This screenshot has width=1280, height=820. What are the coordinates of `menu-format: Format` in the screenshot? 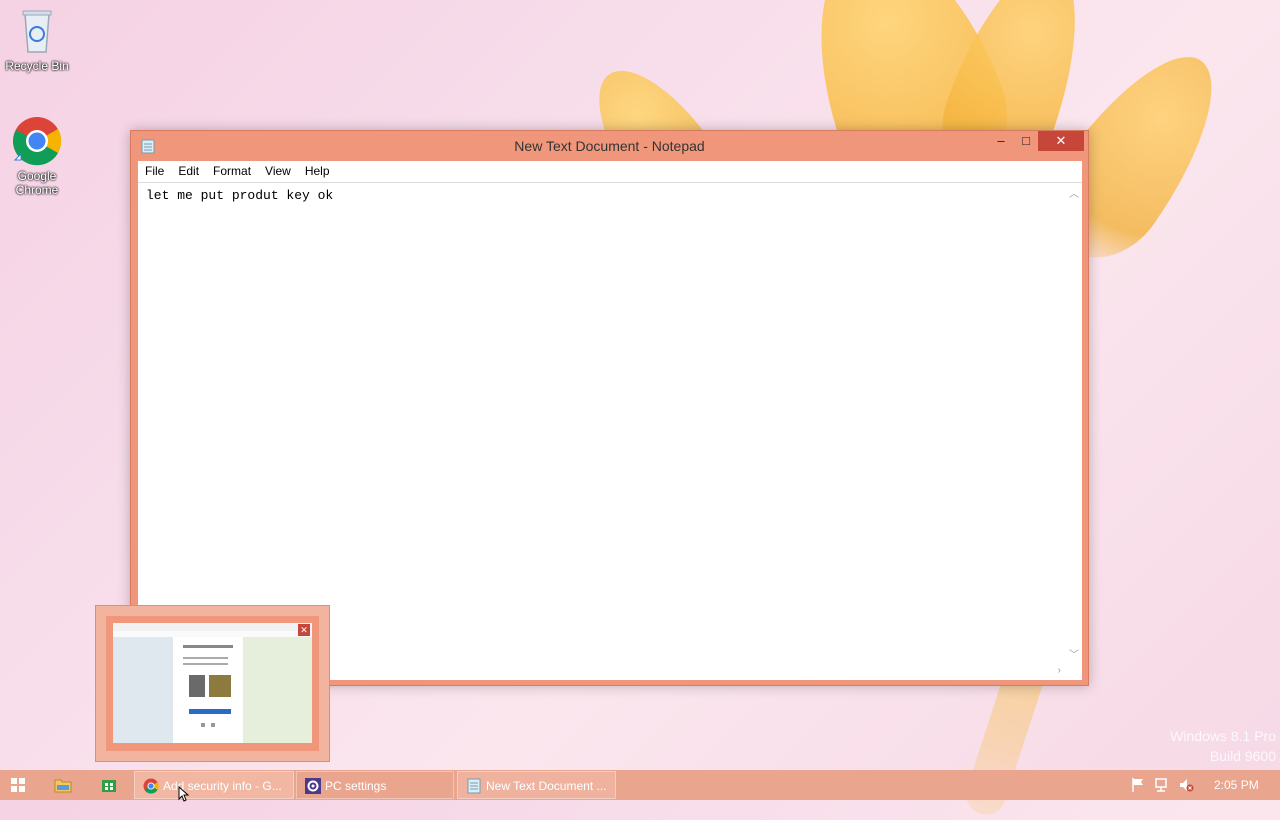 It's located at (232, 170).